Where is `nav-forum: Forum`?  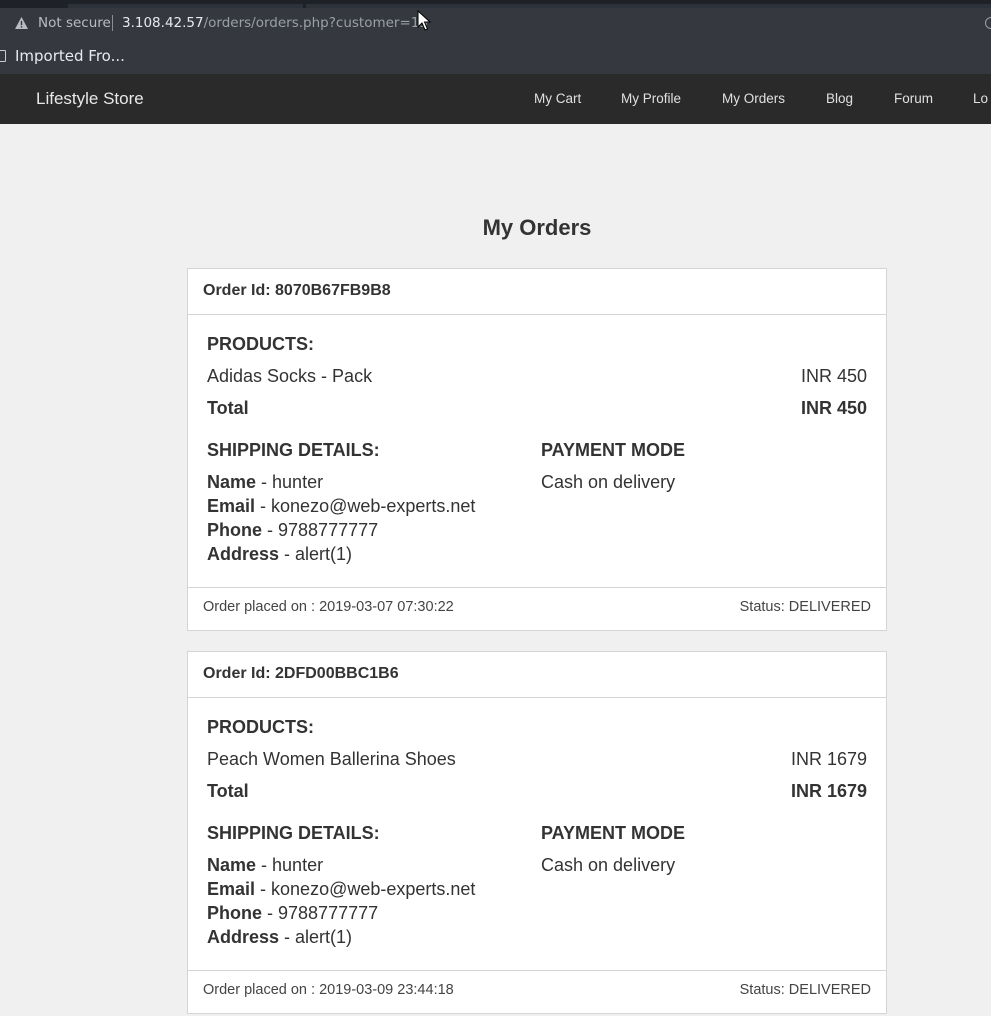
nav-forum: Forum is located at coordinates (913, 98).